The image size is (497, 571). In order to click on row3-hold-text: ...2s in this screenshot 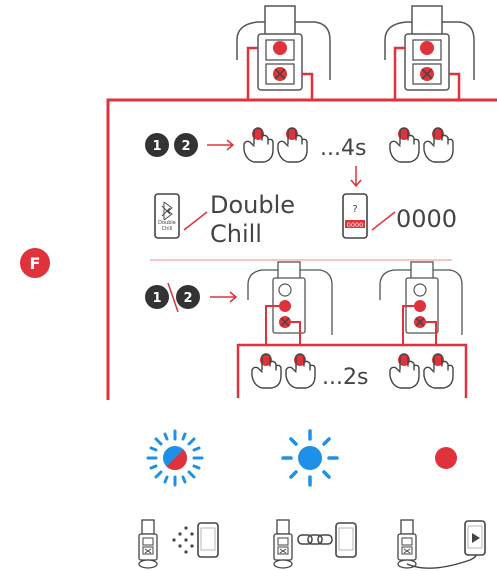, I will do `click(345, 377)`.